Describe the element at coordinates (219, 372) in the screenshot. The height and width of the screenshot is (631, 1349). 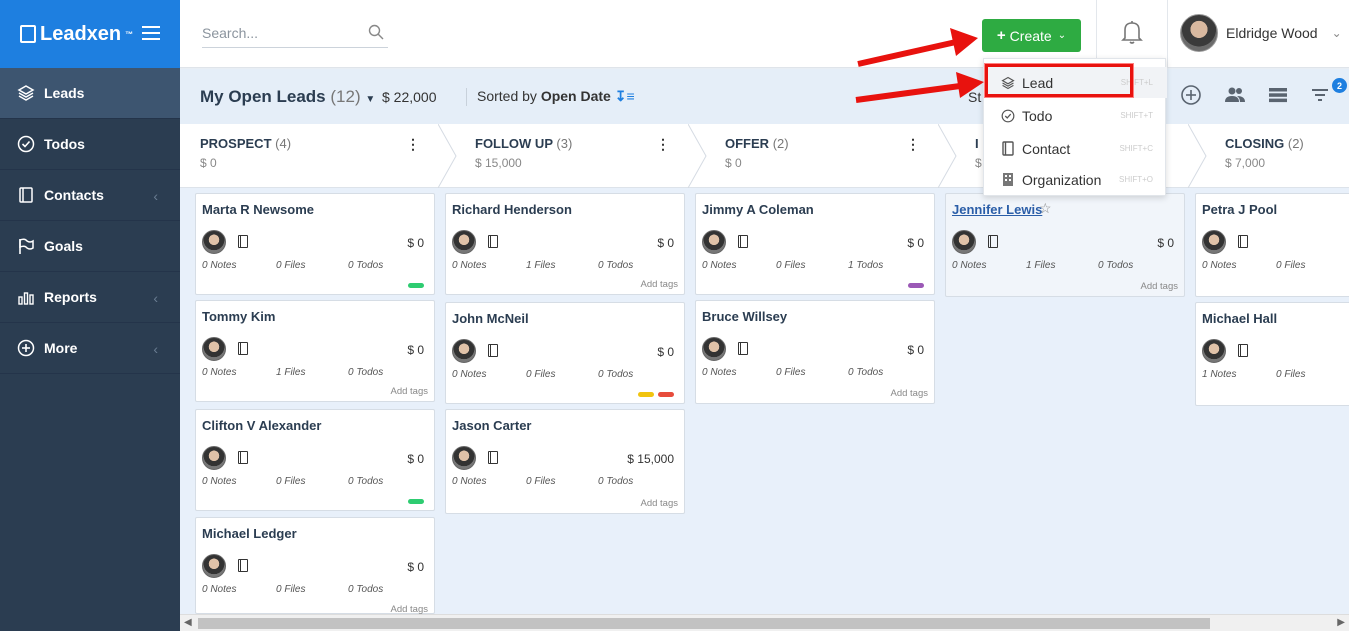
I see `notes-count: 0 Notes` at that location.